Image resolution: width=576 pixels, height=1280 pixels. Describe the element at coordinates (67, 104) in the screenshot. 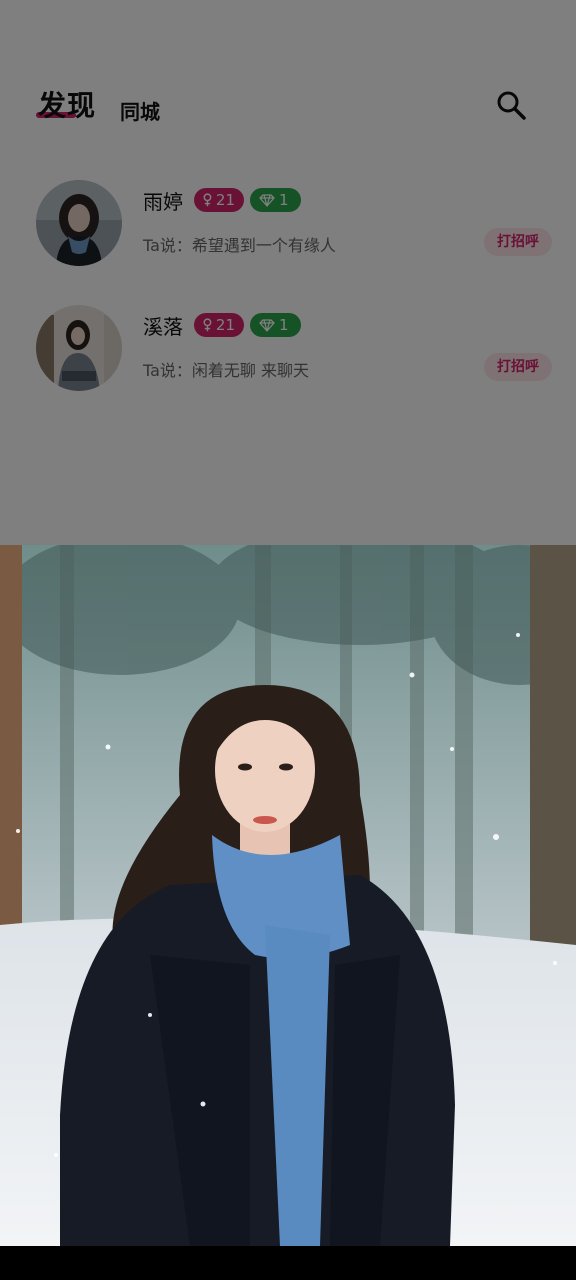

I see `tab-discover: 发现` at that location.